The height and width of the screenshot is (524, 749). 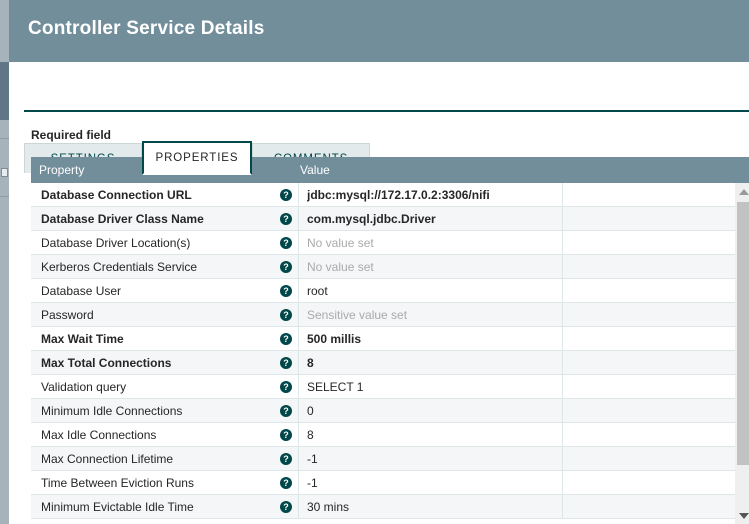 I want to click on table-scrollbar, so click(x=742, y=353).